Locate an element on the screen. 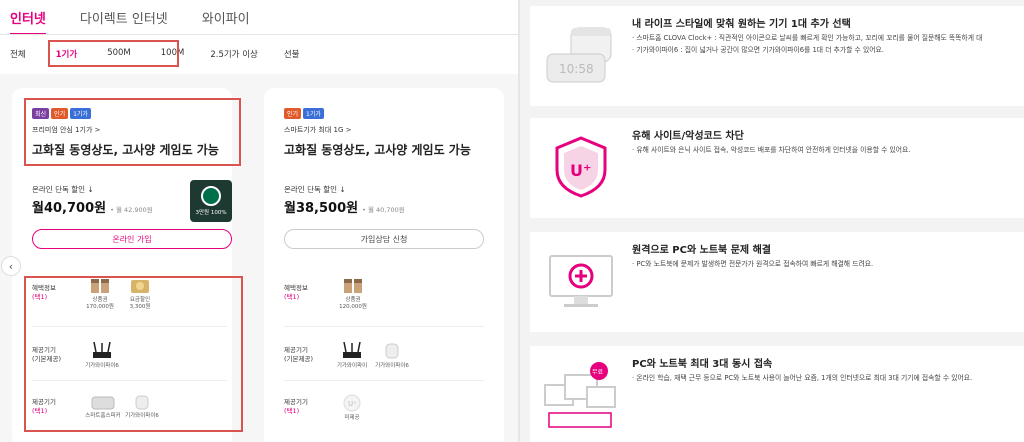  shield-u-plus-icon: U⁺ is located at coordinates (581, 167).